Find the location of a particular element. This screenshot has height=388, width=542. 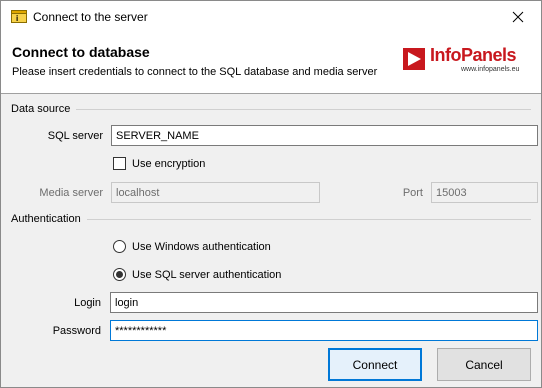

logo-wordmark: InfoPanels is located at coordinates (473, 55).